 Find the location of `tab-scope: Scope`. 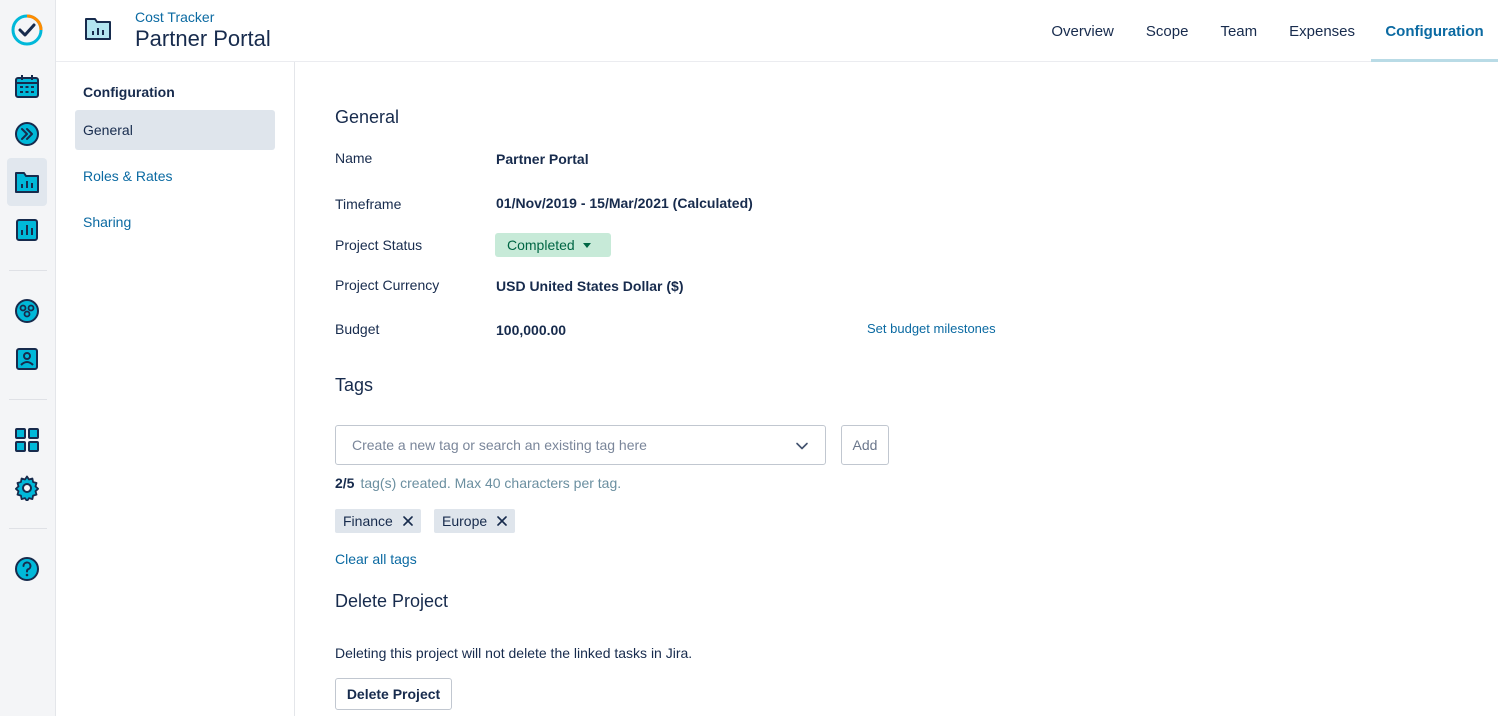

tab-scope: Scope is located at coordinates (1167, 31).